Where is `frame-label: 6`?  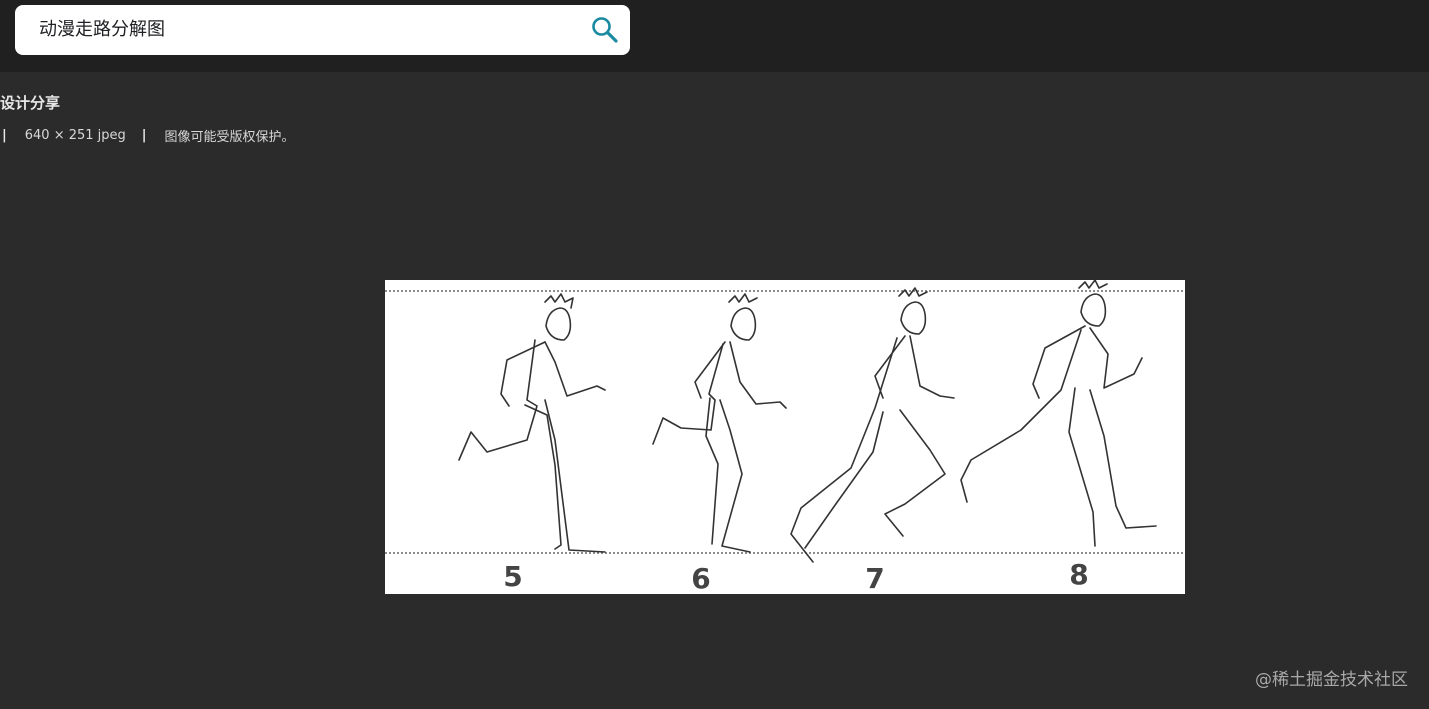 frame-label: 6 is located at coordinates (700, 578).